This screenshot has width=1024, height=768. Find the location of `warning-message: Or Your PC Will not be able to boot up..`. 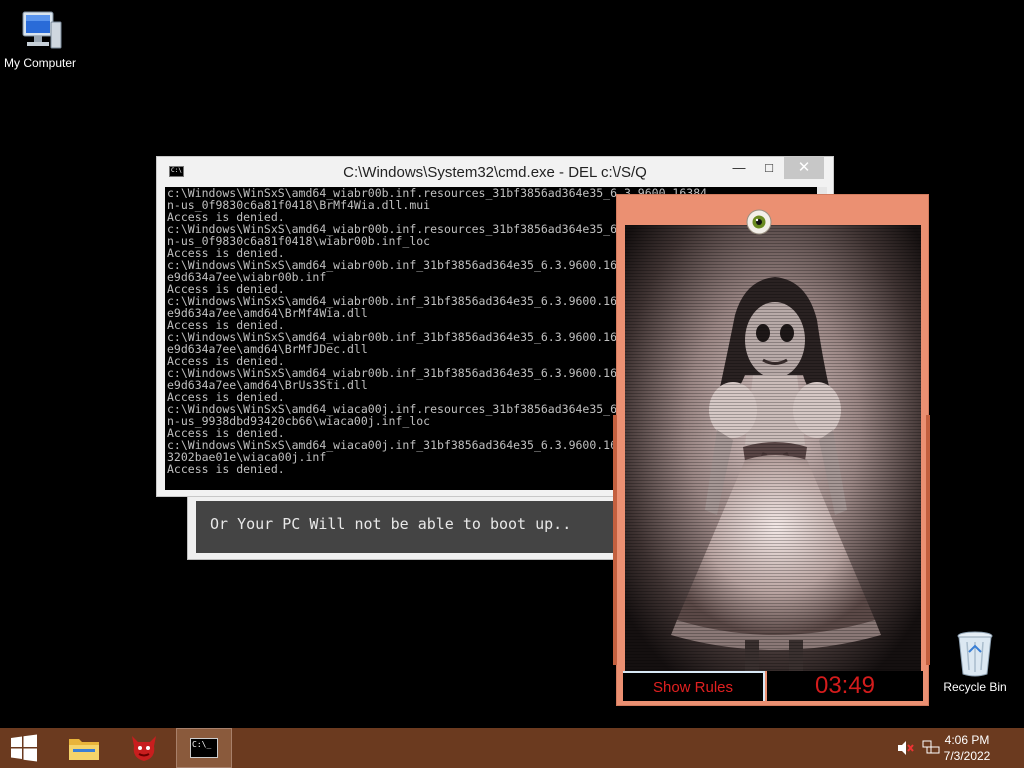

warning-message: Or Your PC Will not be able to boot up.. is located at coordinates (412, 527).